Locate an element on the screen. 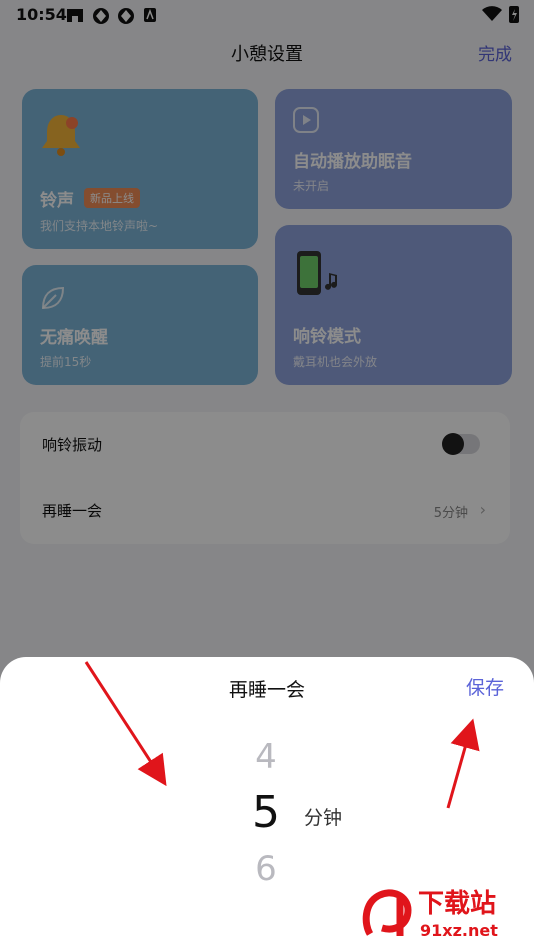 This screenshot has height=950, width=534. watermark: 下载站 91xz.net is located at coordinates (445, 915).